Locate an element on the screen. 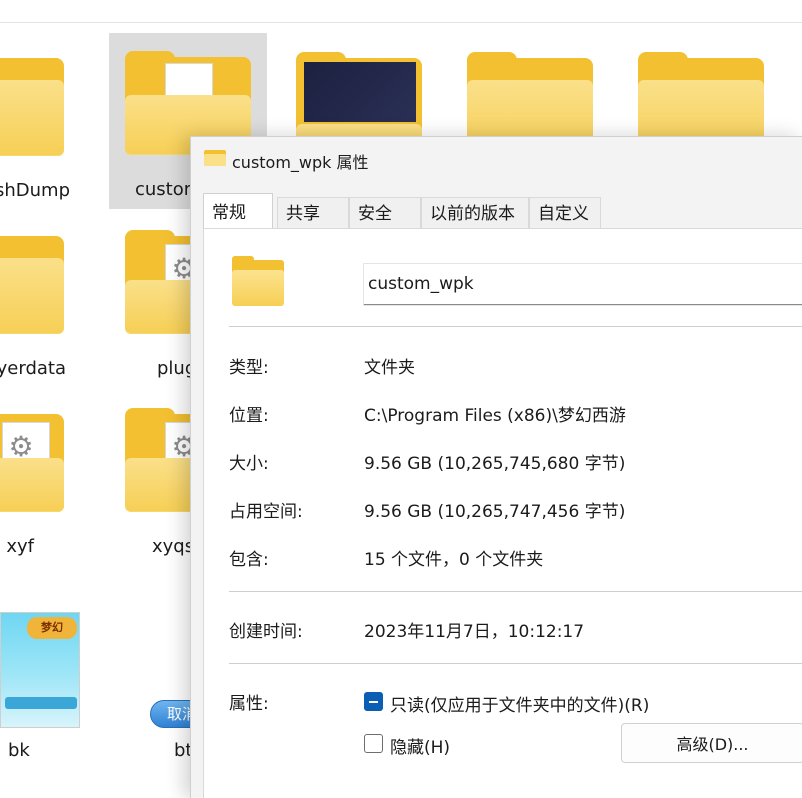 The height and width of the screenshot is (798, 802). size-value: 9.56 GB (10,265,745,680 字节) is located at coordinates (495, 464).